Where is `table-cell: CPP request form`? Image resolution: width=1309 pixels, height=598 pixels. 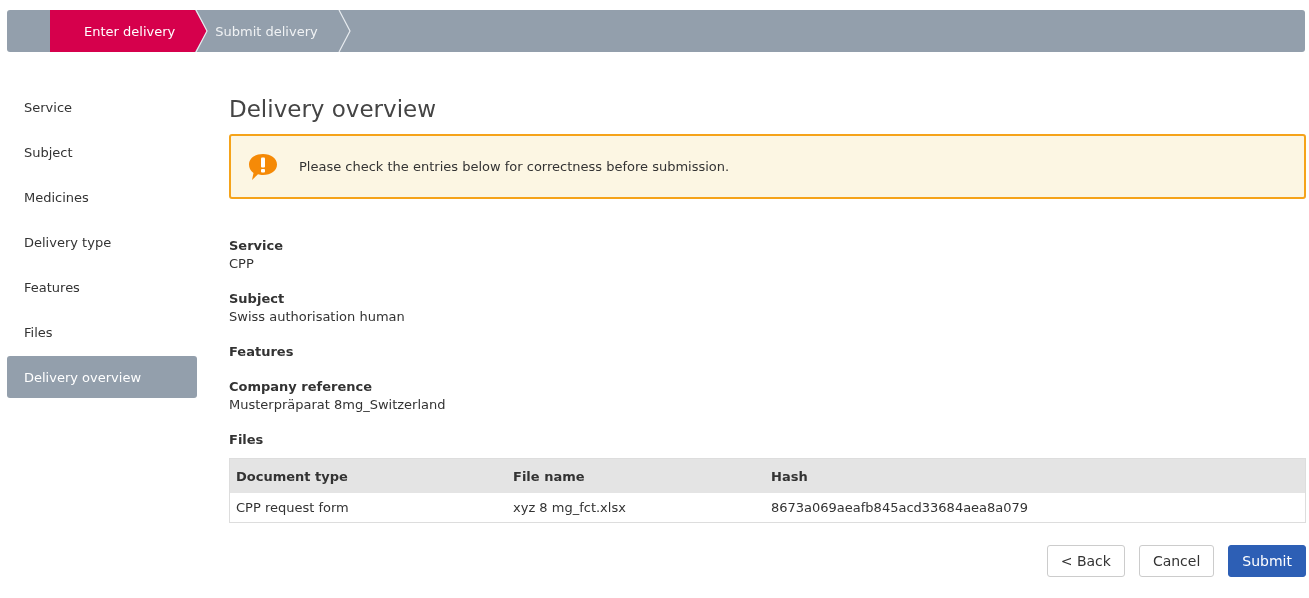
table-cell: CPP request form is located at coordinates (368, 508).